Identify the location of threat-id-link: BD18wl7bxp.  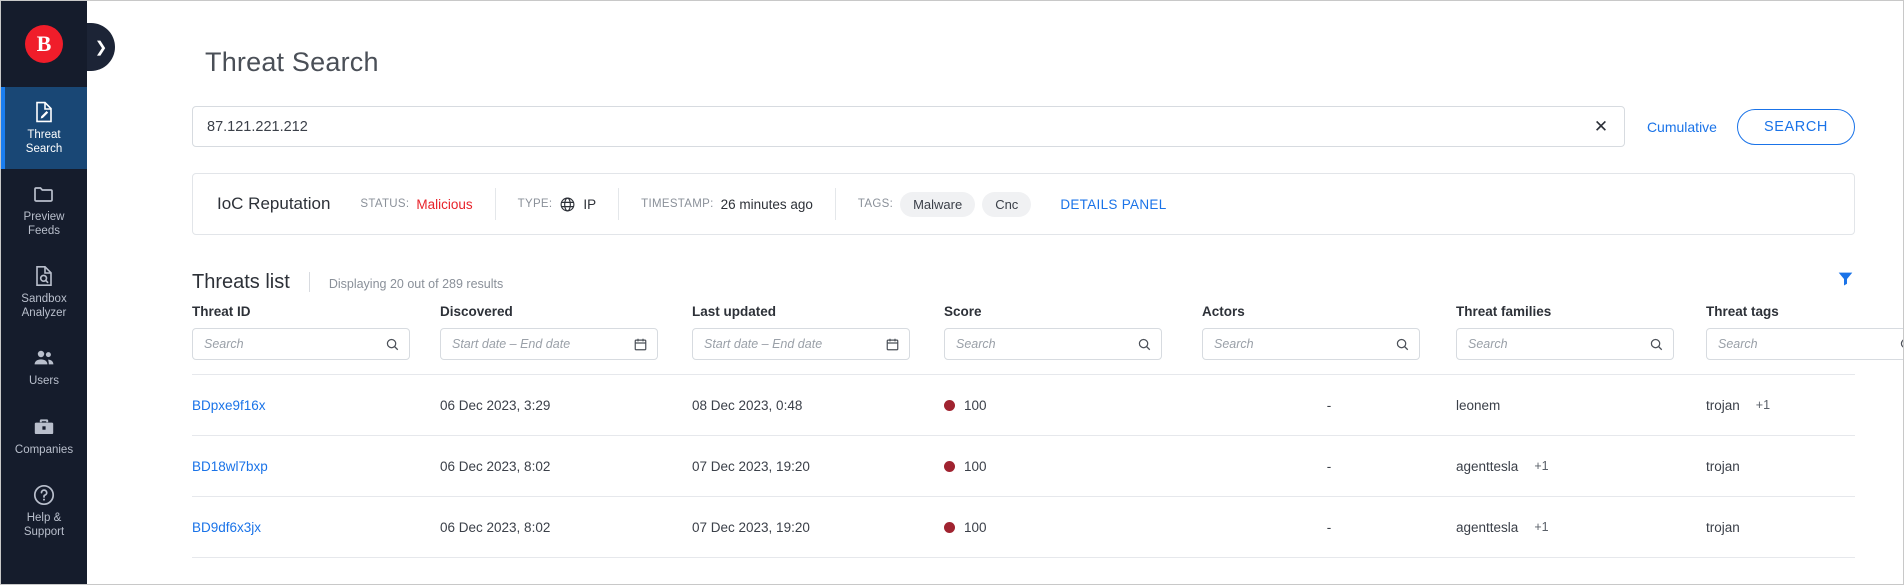
(230, 466).